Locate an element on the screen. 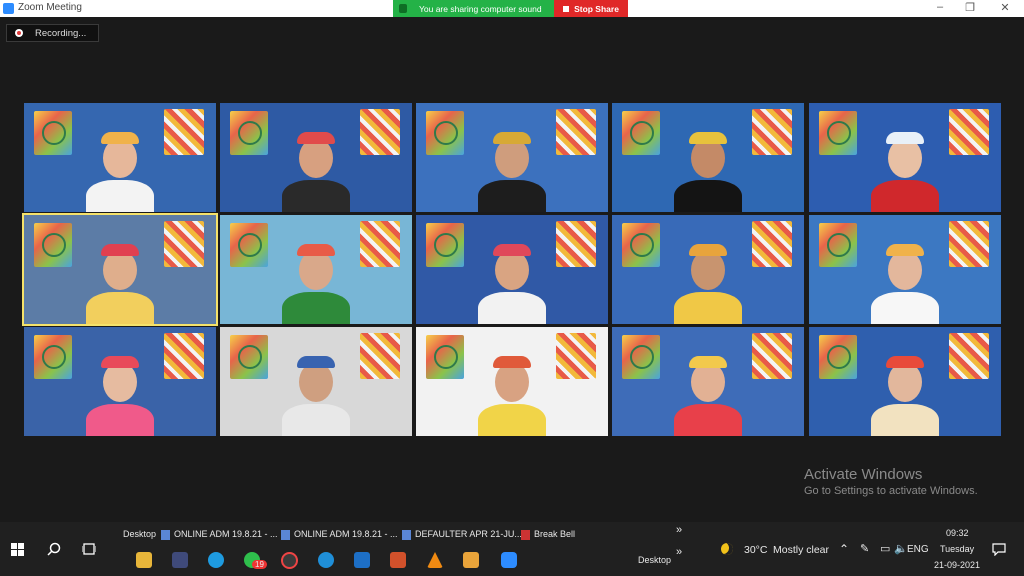 Image resolution: width=1024 pixels, height=576 pixels. stop-share-label: Stop Share is located at coordinates (596, 8).